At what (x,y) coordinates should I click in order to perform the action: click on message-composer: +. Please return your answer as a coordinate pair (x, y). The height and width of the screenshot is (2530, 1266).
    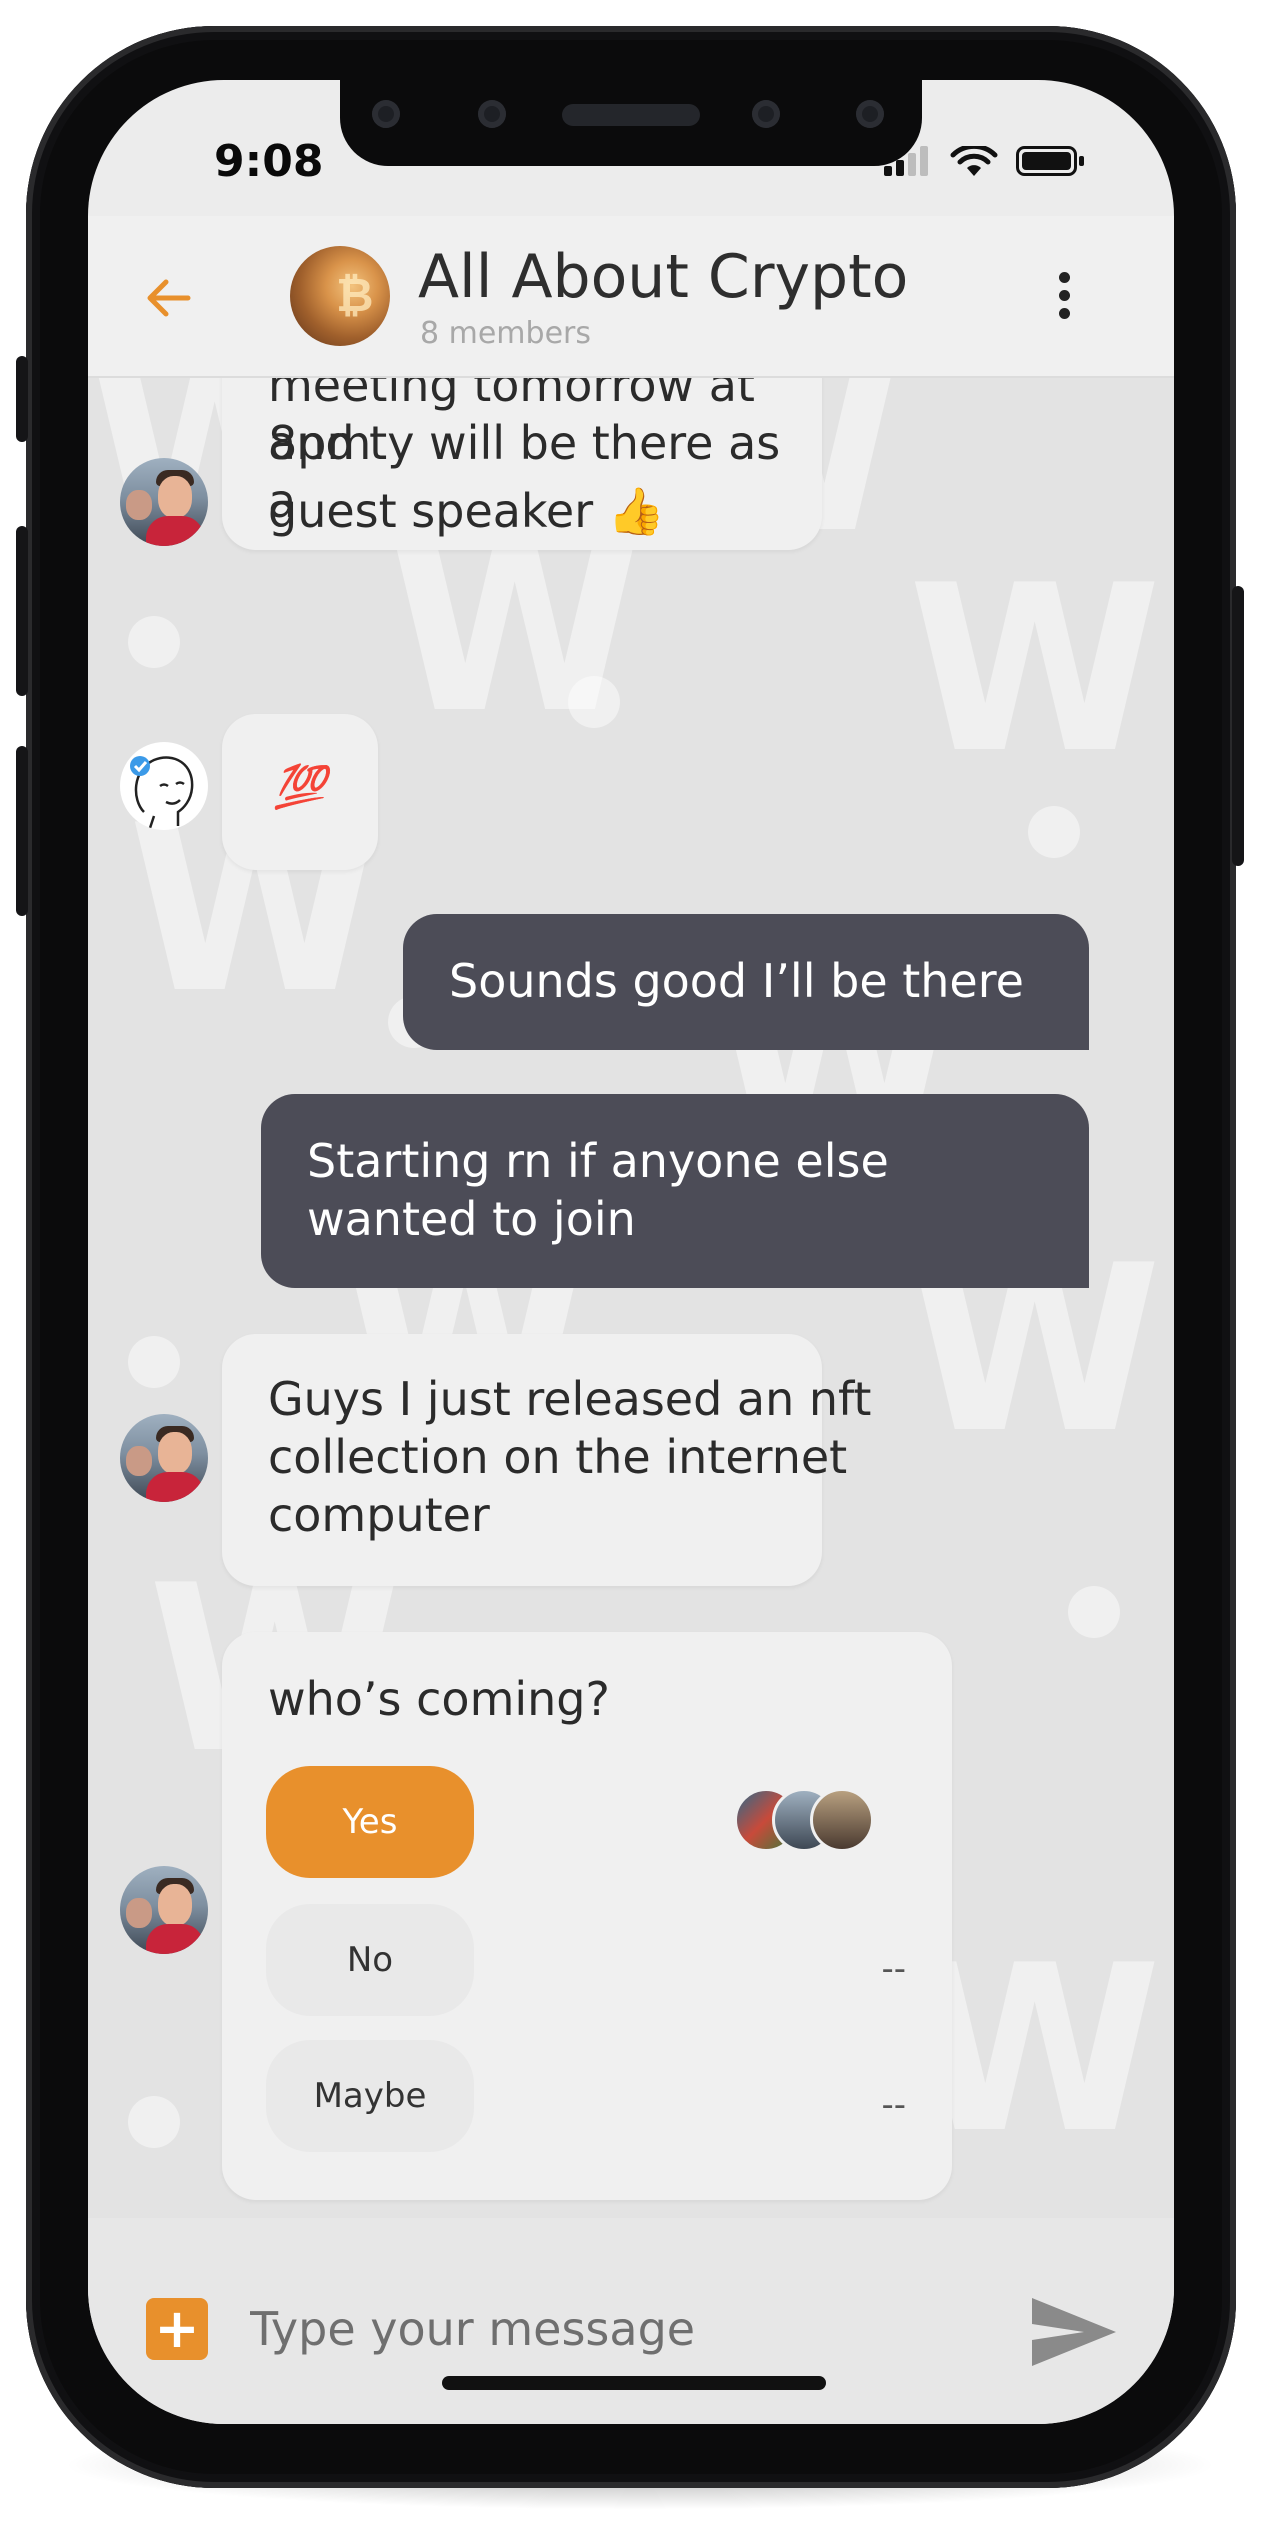
    Looking at the image, I should click on (631, 2321).